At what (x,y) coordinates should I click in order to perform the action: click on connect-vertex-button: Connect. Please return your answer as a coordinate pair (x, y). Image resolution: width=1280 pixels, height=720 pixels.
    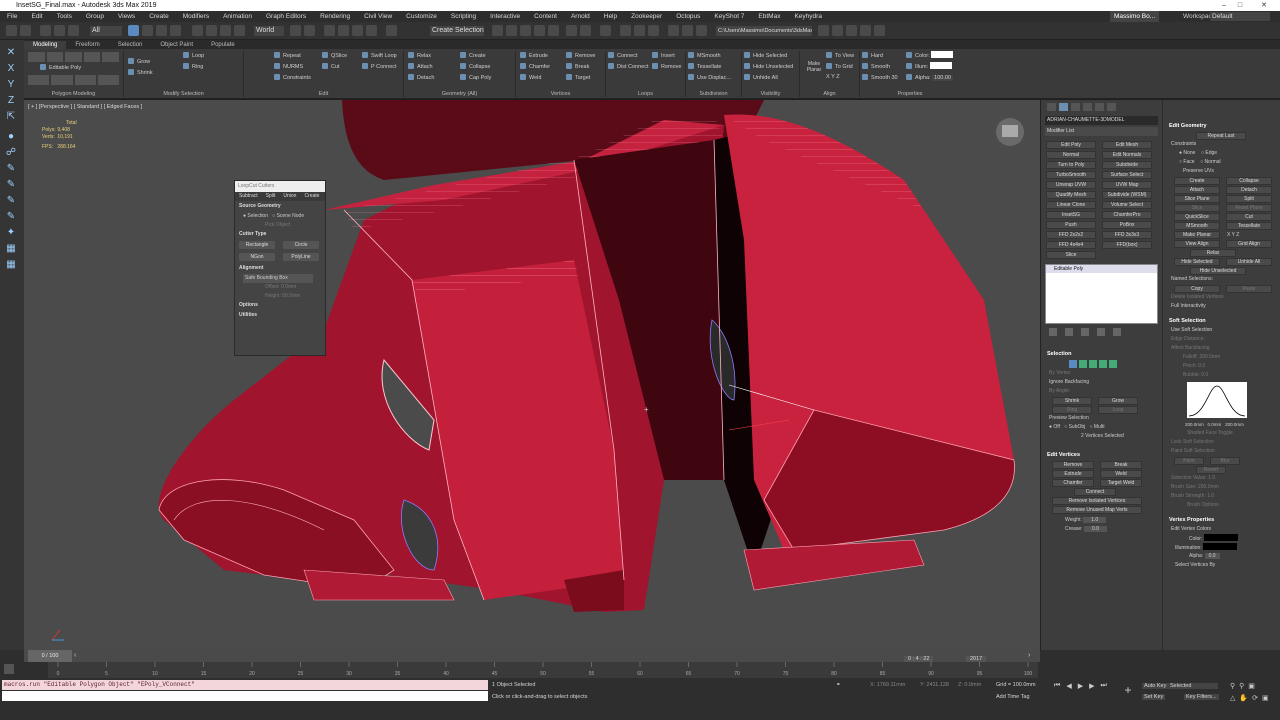
    Looking at the image, I should click on (1095, 492).